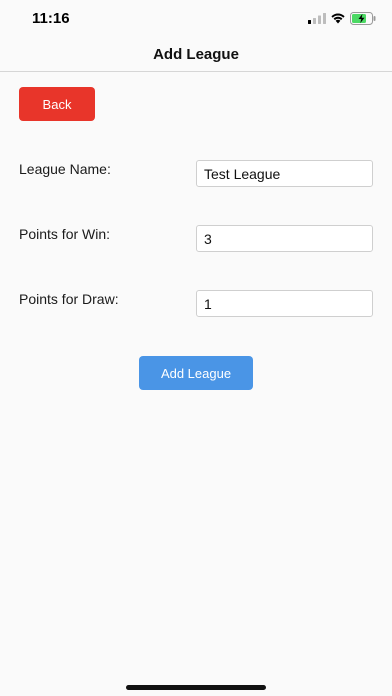 This screenshot has height=696, width=392. Describe the element at coordinates (284, 238) in the screenshot. I see `points-win-input` at that location.